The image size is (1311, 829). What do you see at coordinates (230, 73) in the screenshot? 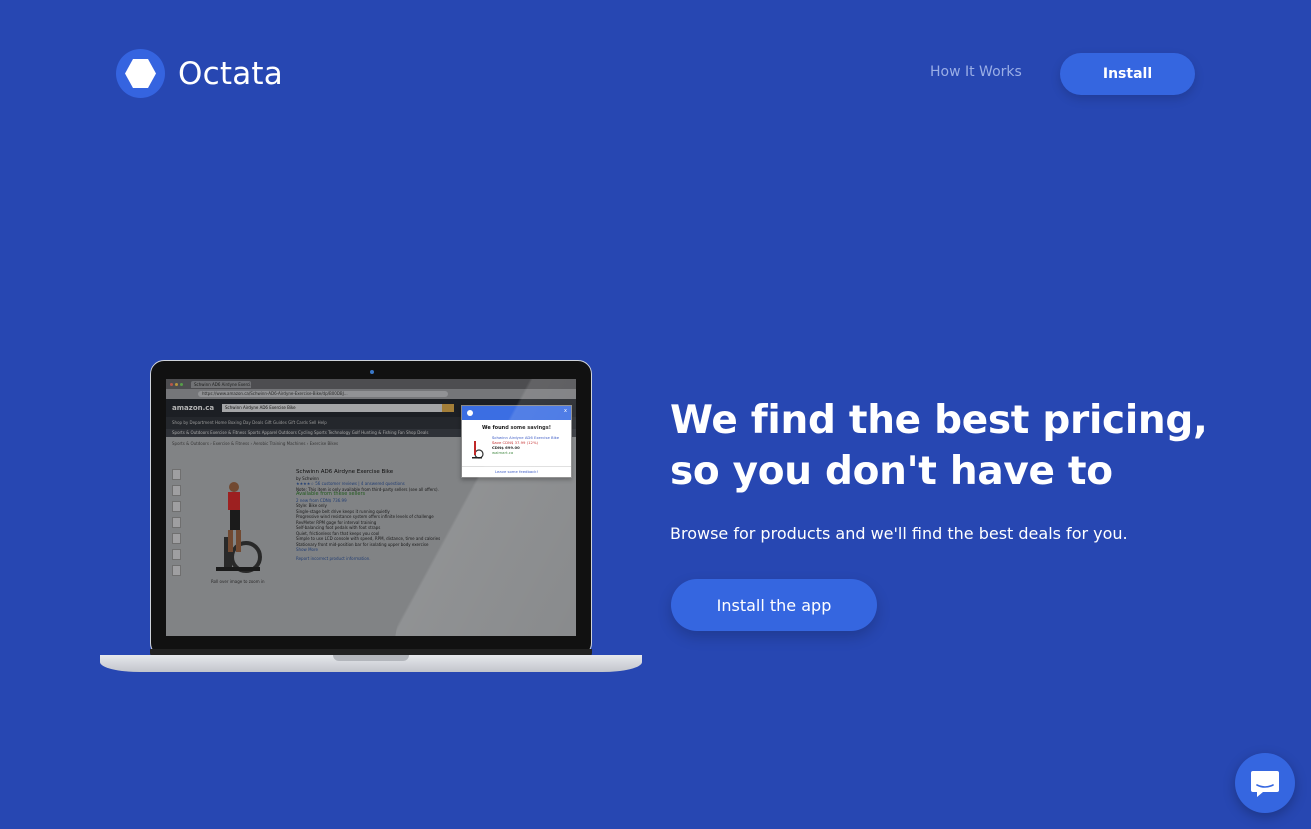
I see `brand-name: Octata` at bounding box center [230, 73].